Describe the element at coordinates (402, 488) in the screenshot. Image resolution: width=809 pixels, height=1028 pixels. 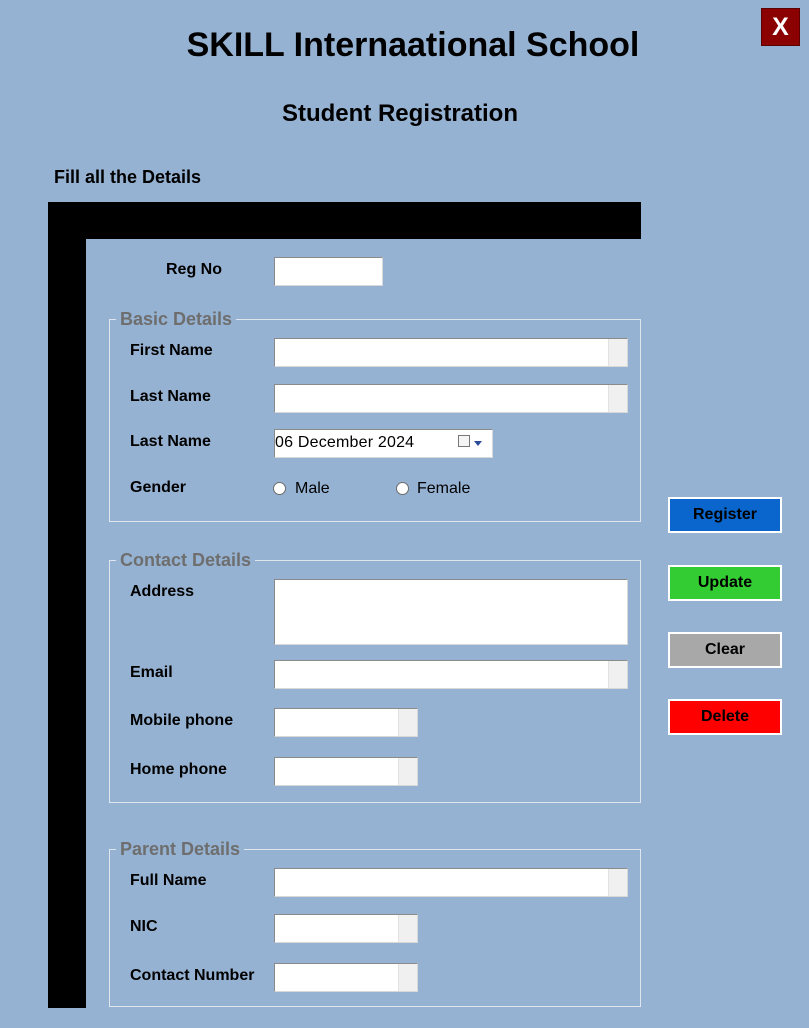
I see `gender-female-radio` at that location.